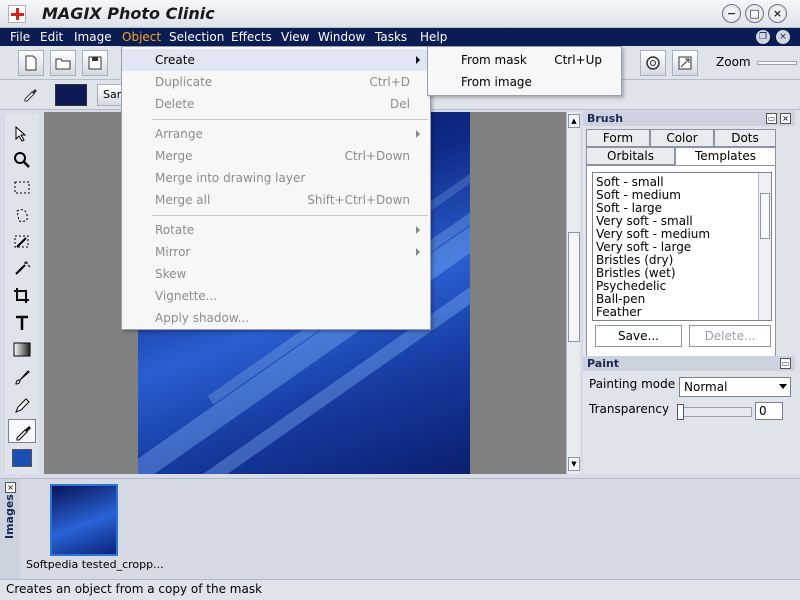 This screenshot has width=800, height=600. Describe the element at coordinates (51, 37) in the screenshot. I see `menu-edit: Edit` at that location.